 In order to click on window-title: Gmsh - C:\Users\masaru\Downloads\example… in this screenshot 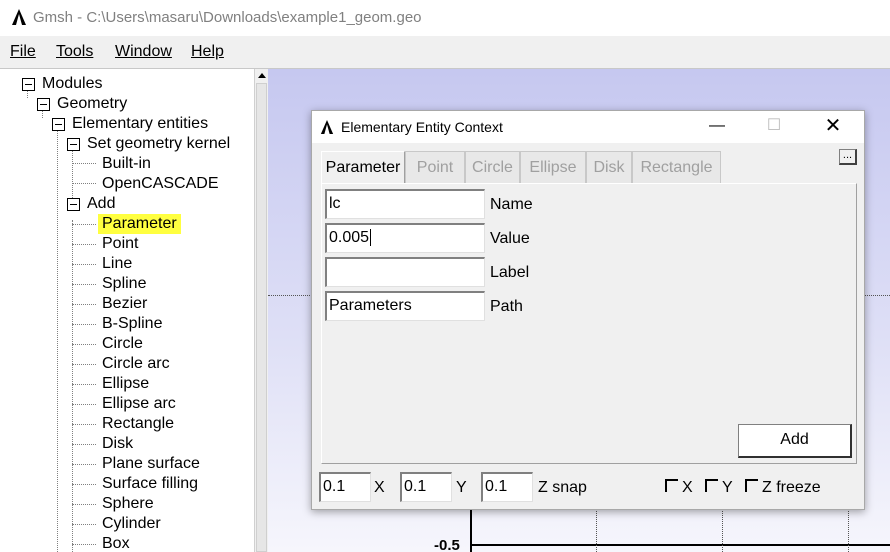, I will do `click(227, 17)`.